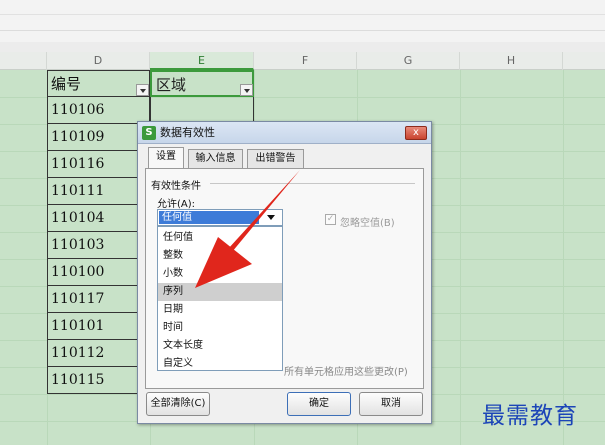  Describe the element at coordinates (223, 262) in the screenshot. I see `arrow-head-icon` at that location.